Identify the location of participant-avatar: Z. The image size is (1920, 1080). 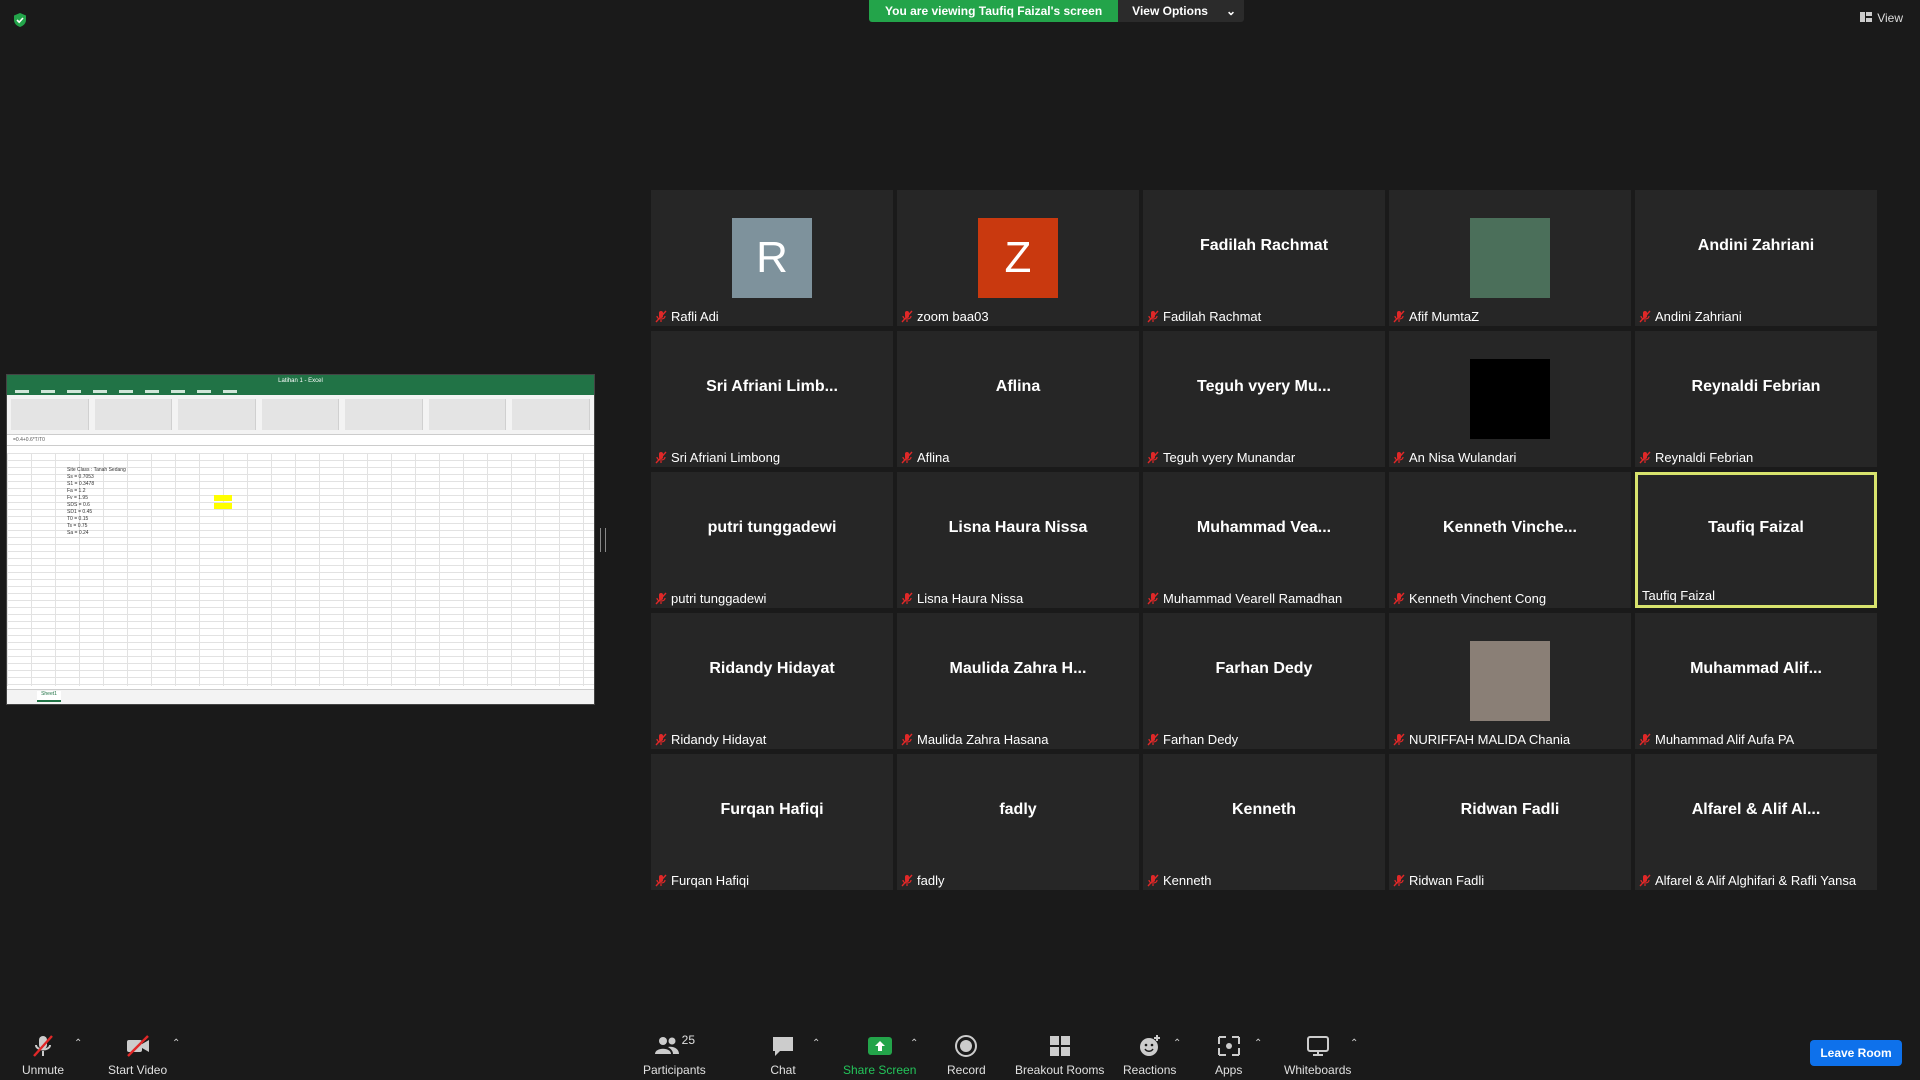
(1018, 258).